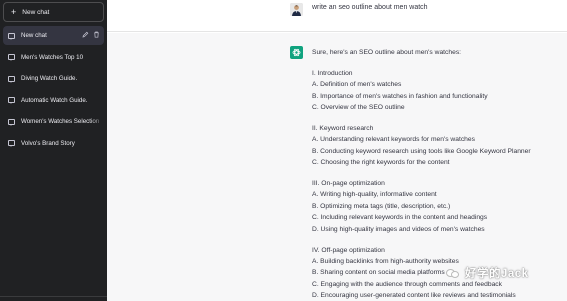  I want to click on chatgpt-logo-icon, so click(296, 52).